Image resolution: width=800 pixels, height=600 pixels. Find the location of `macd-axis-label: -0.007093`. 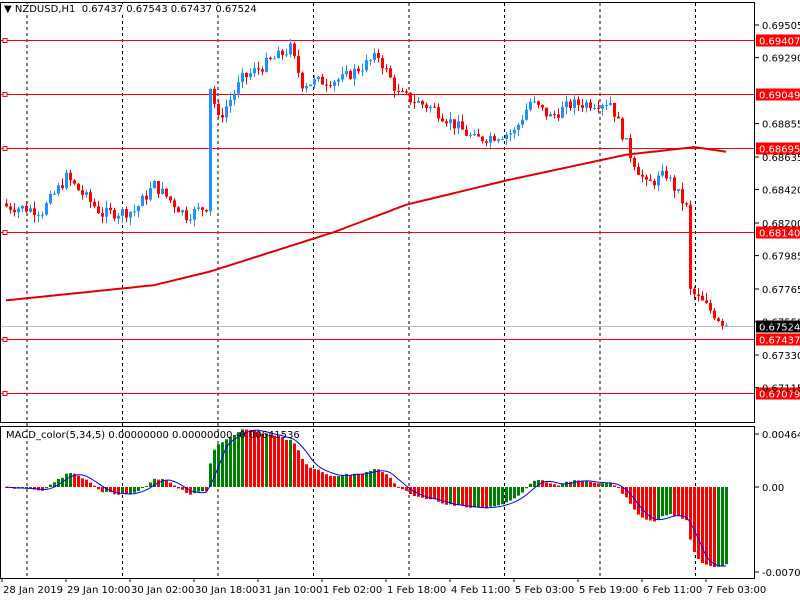

macd-axis-label: -0.007093 is located at coordinates (781, 573).